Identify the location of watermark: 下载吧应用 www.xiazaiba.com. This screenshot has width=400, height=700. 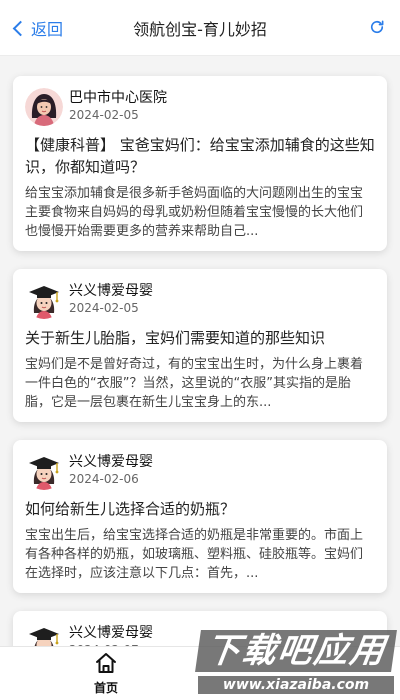
(296, 663).